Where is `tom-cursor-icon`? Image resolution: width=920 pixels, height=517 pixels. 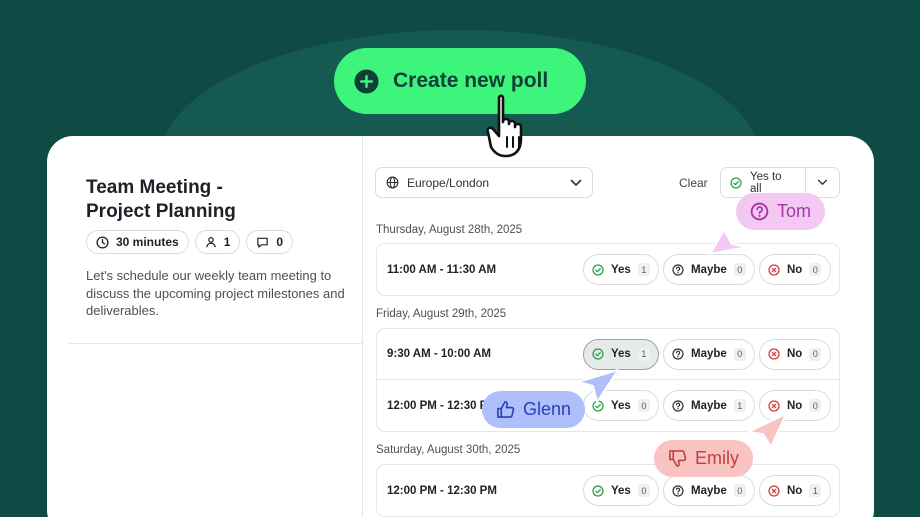 tom-cursor-icon is located at coordinates (728, 242).